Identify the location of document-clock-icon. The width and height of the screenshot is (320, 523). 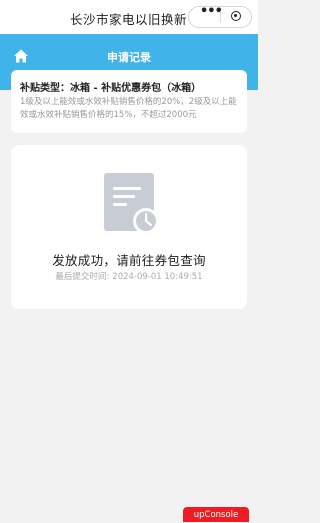
(131, 203).